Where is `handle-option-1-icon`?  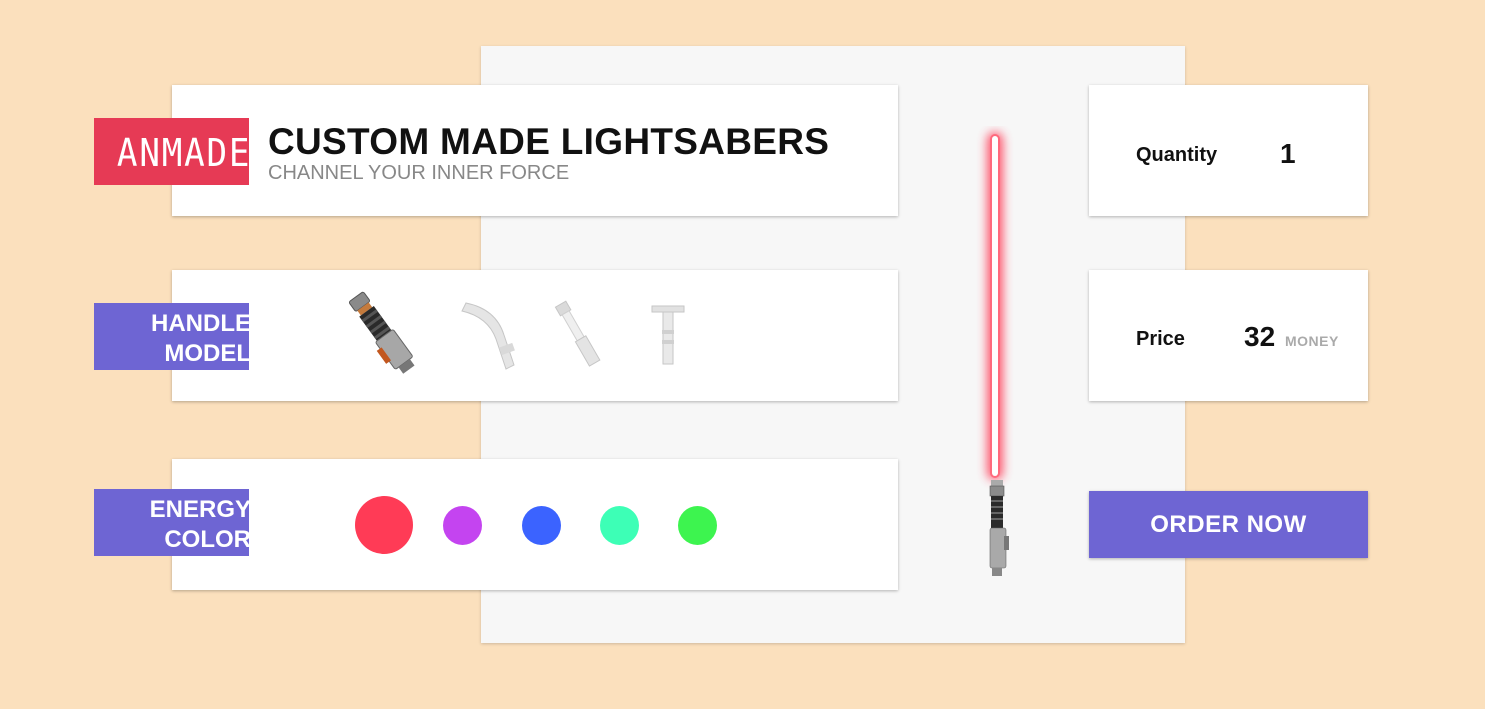
handle-option-1-icon is located at coordinates (381, 332).